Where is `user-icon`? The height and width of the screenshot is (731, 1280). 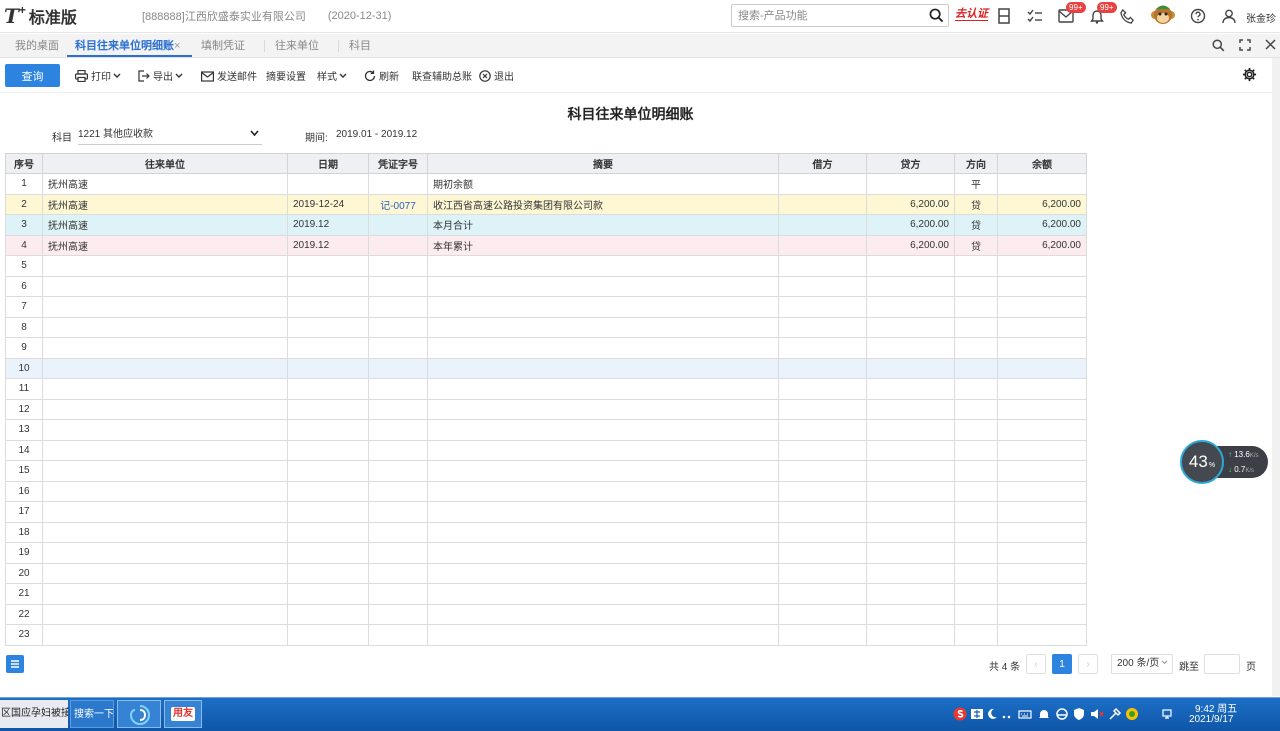 user-icon is located at coordinates (1229, 16).